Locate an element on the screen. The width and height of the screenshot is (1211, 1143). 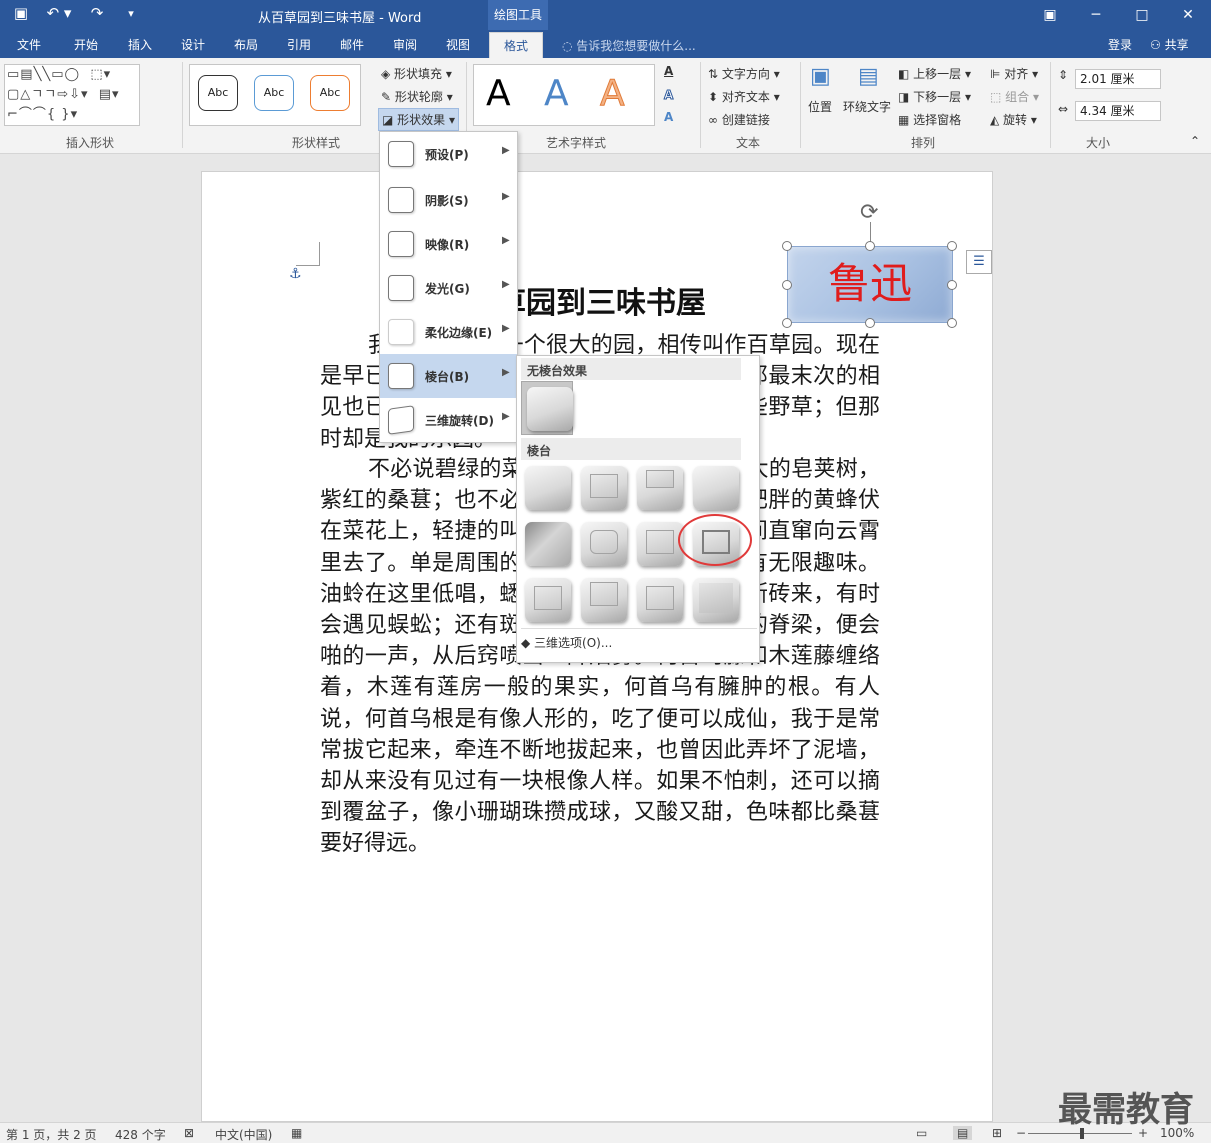
group-divider is located at coordinates (800, 105).